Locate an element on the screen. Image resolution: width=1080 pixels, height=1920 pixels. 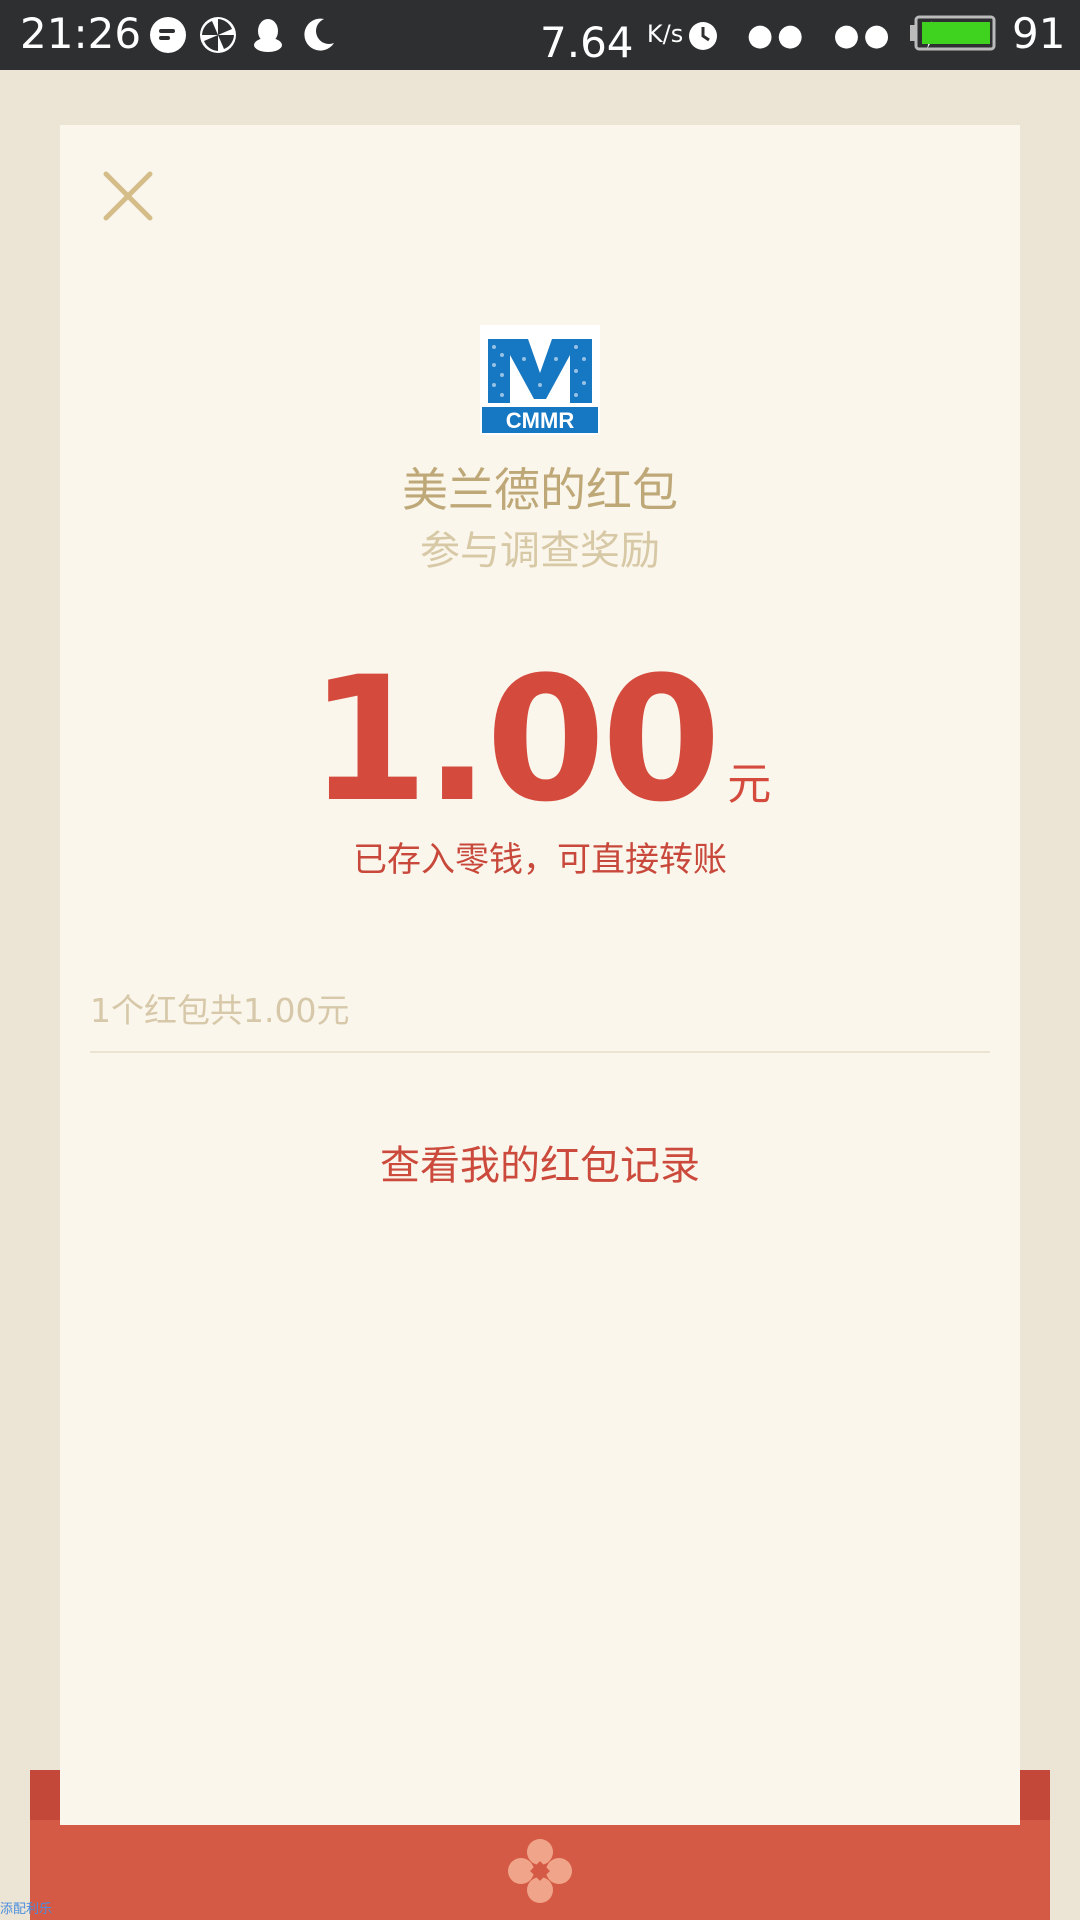
deposit-note: 已存入零钱，可直接转账 is located at coordinates (540, 860).